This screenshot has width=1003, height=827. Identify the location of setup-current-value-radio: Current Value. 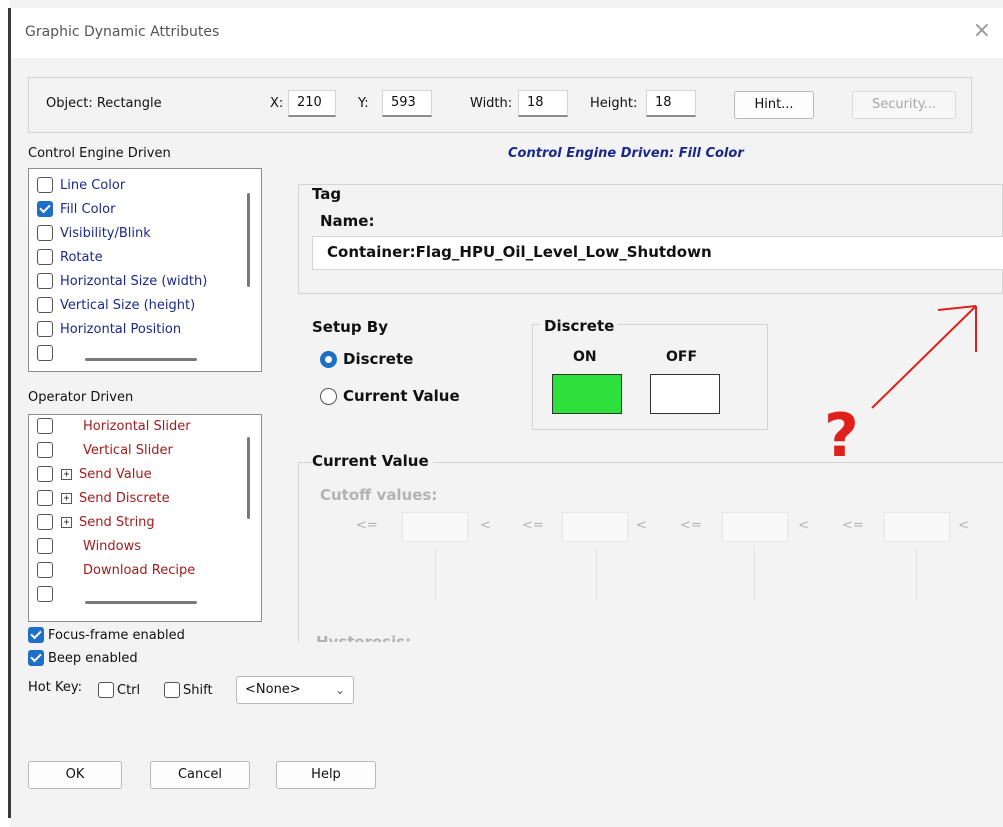
(390, 396).